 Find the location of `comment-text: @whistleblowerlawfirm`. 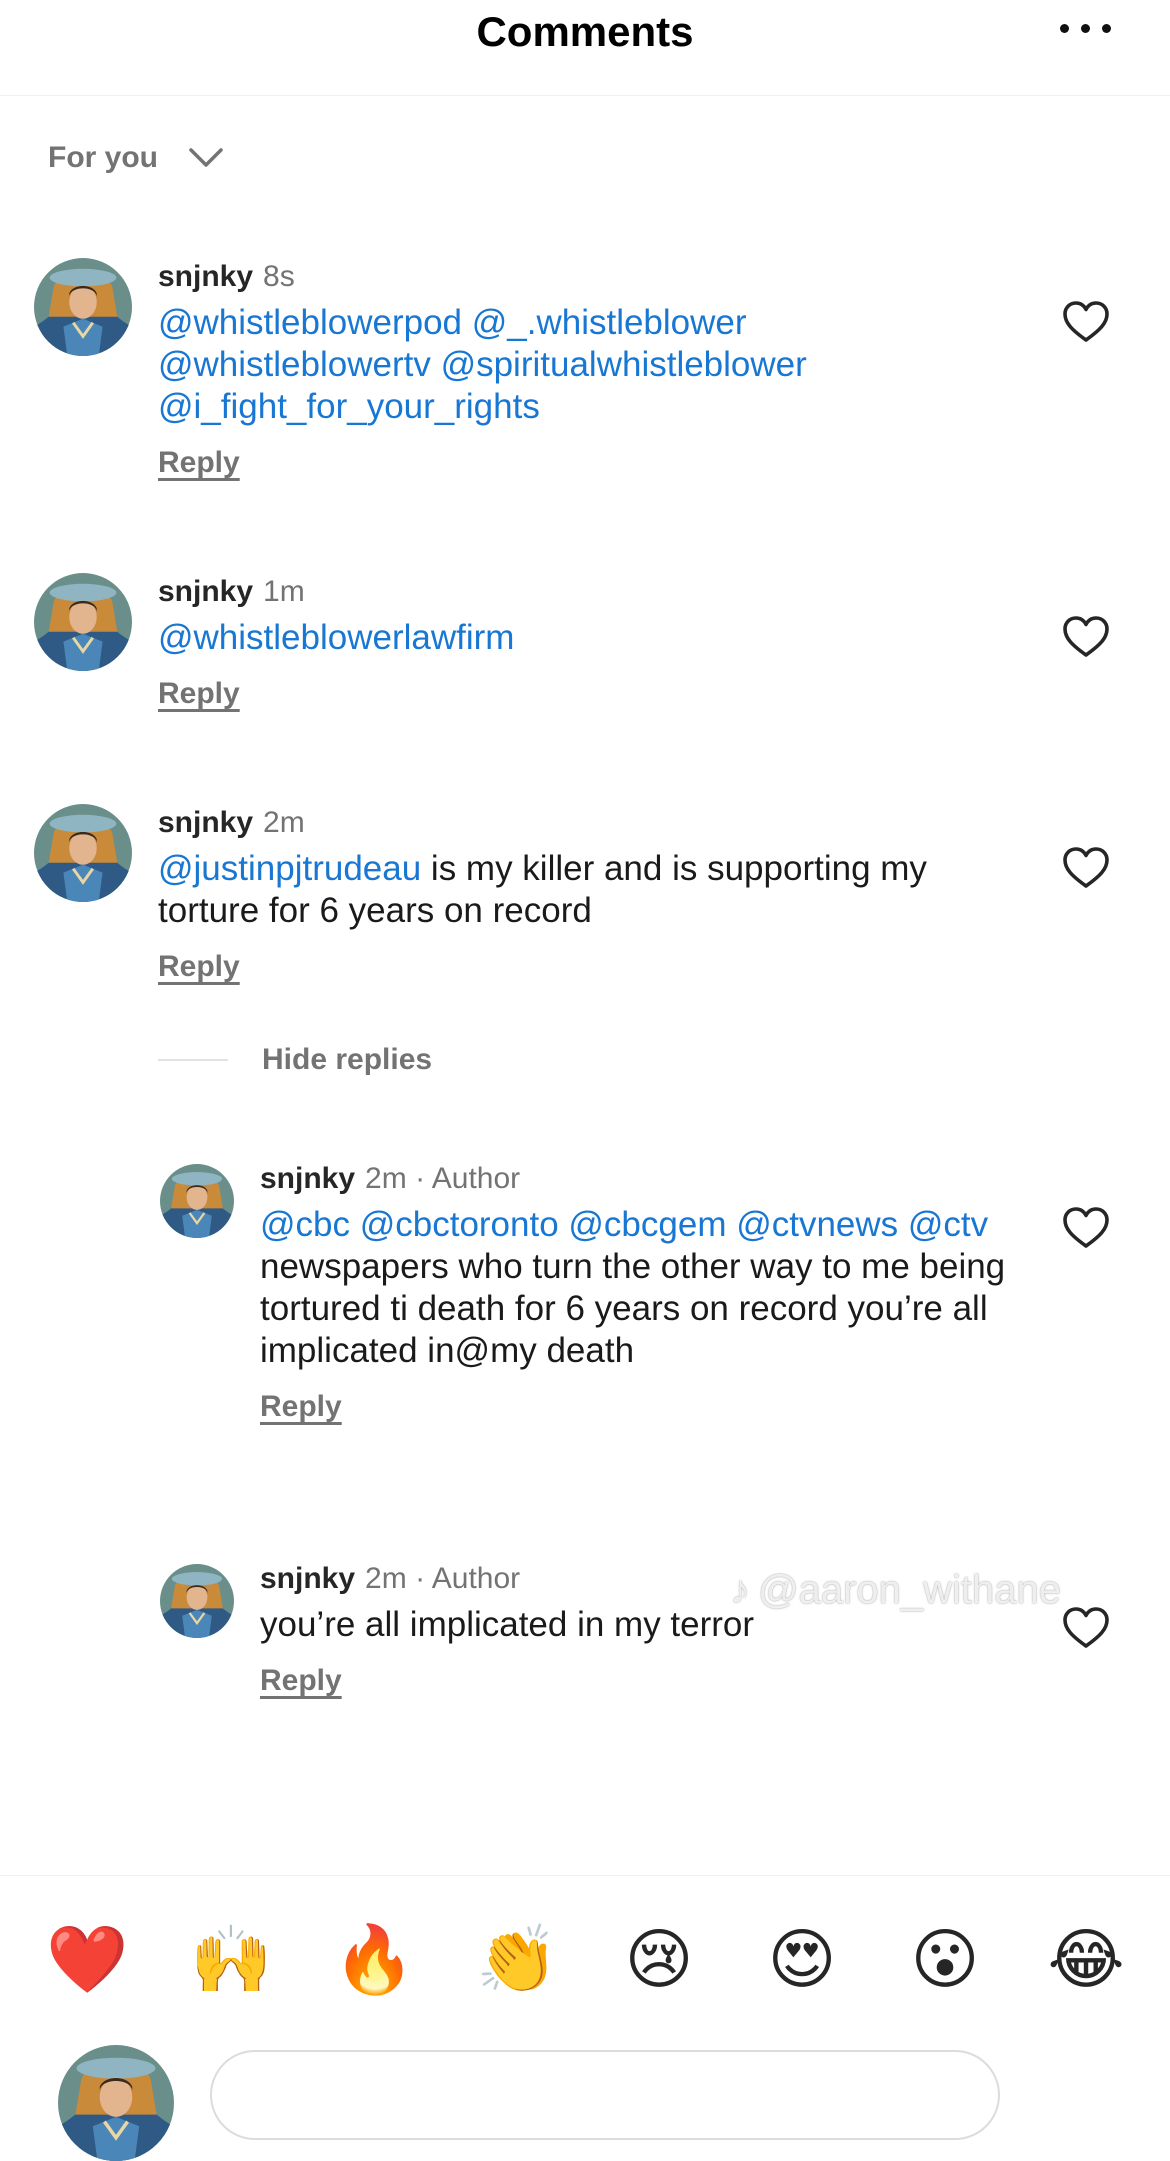

comment-text: @whistleblowerlawfirm is located at coordinates (558, 638).